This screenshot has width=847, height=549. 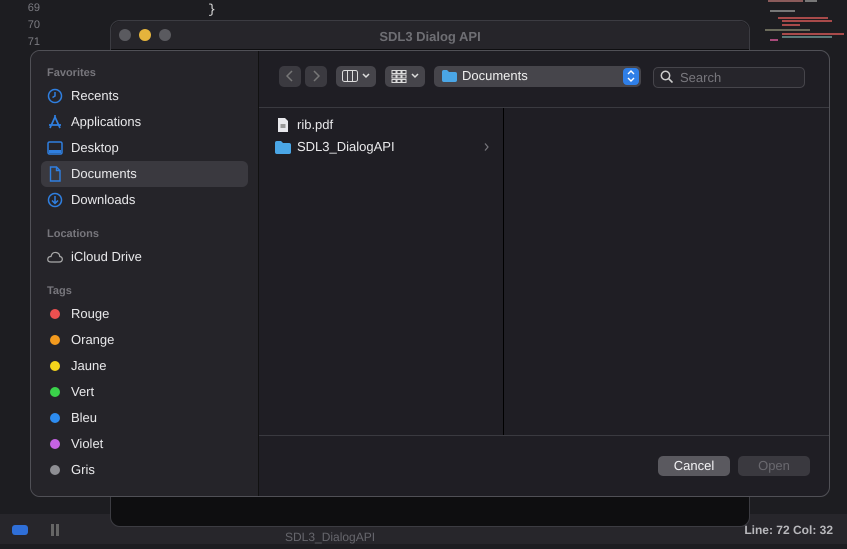 What do you see at coordinates (90, 314) in the screenshot?
I see `item-label: Rouge` at bounding box center [90, 314].